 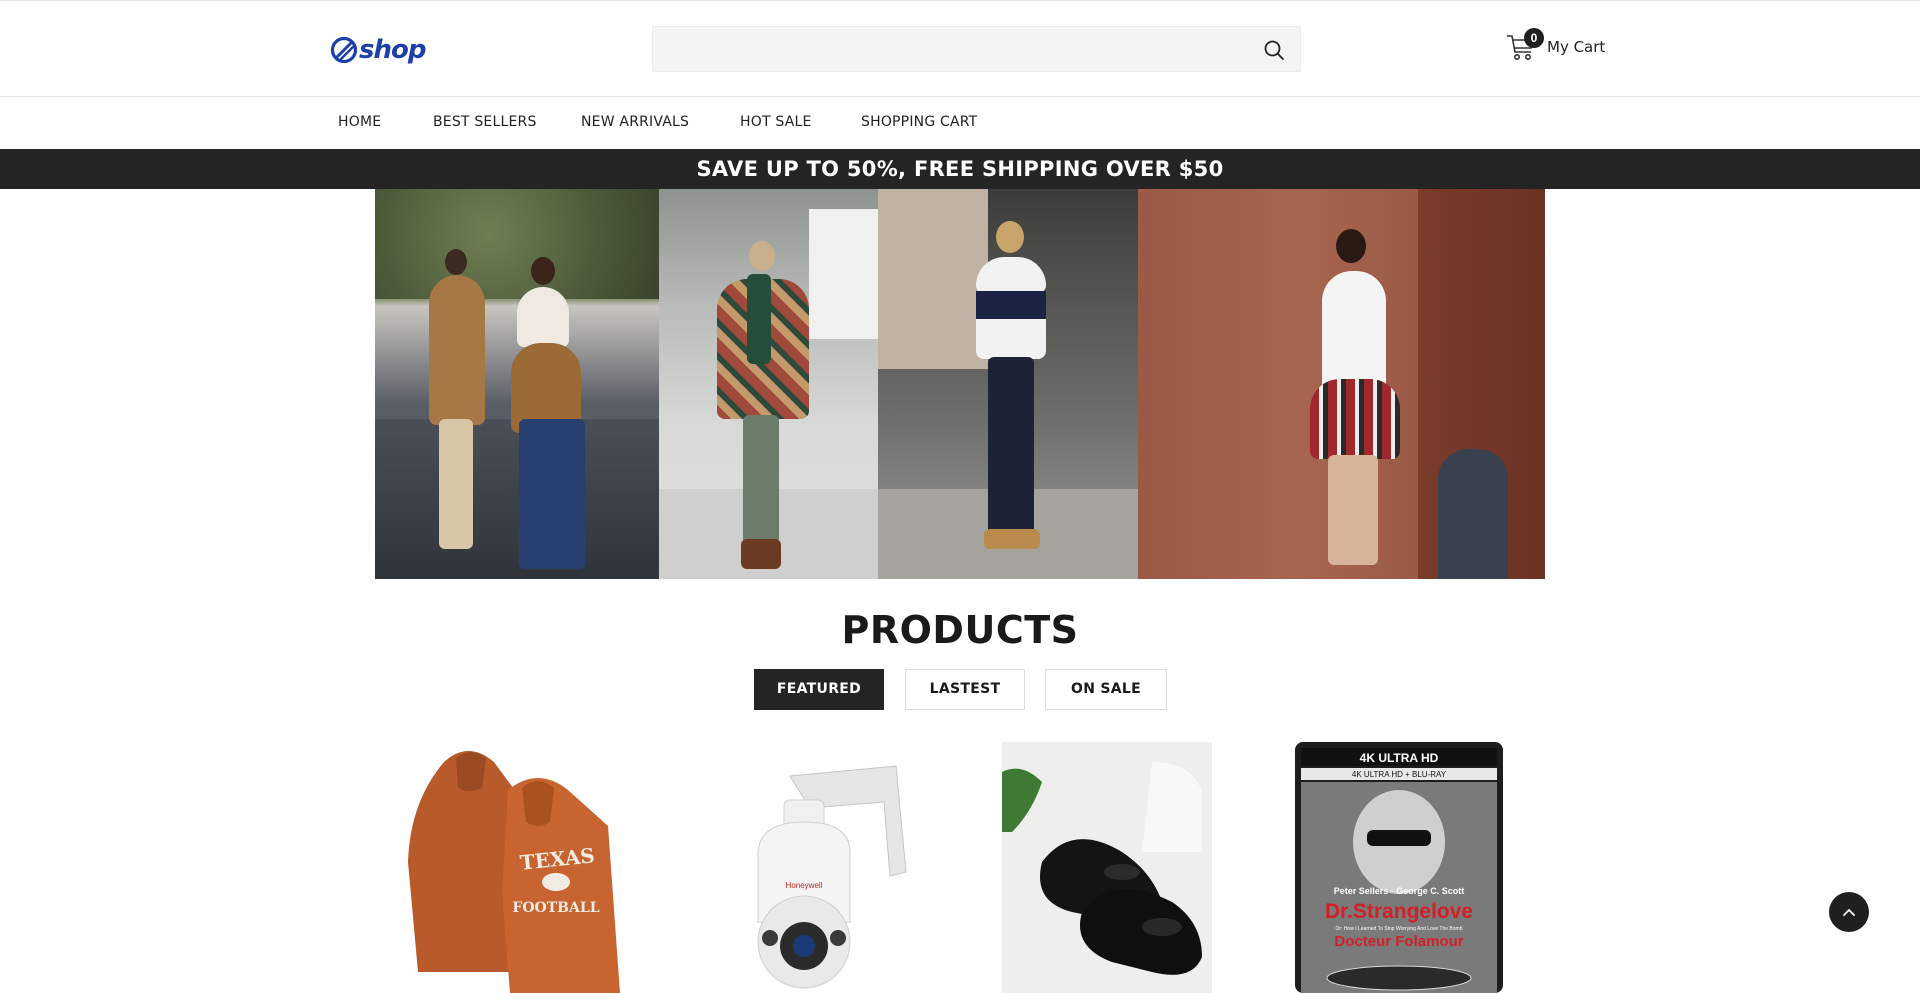 What do you see at coordinates (965, 689) in the screenshot?
I see `tab-latest: LASTEST` at bounding box center [965, 689].